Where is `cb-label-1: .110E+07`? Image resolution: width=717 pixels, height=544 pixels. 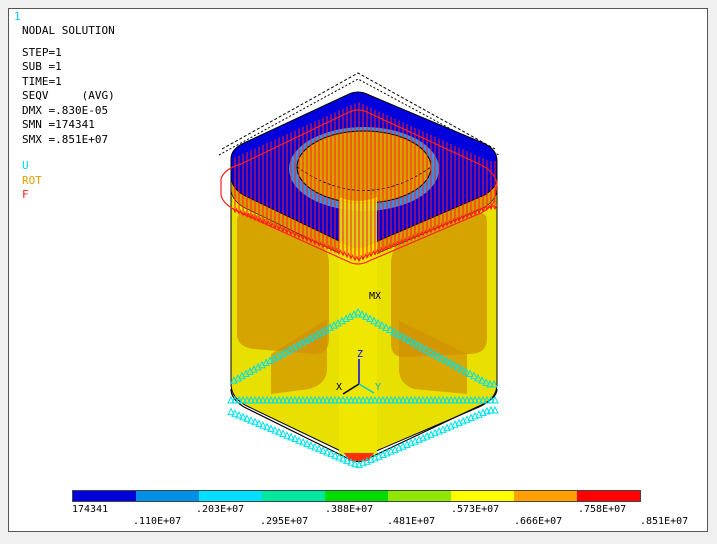 cb-label-1: .110E+07 is located at coordinates (157, 521).